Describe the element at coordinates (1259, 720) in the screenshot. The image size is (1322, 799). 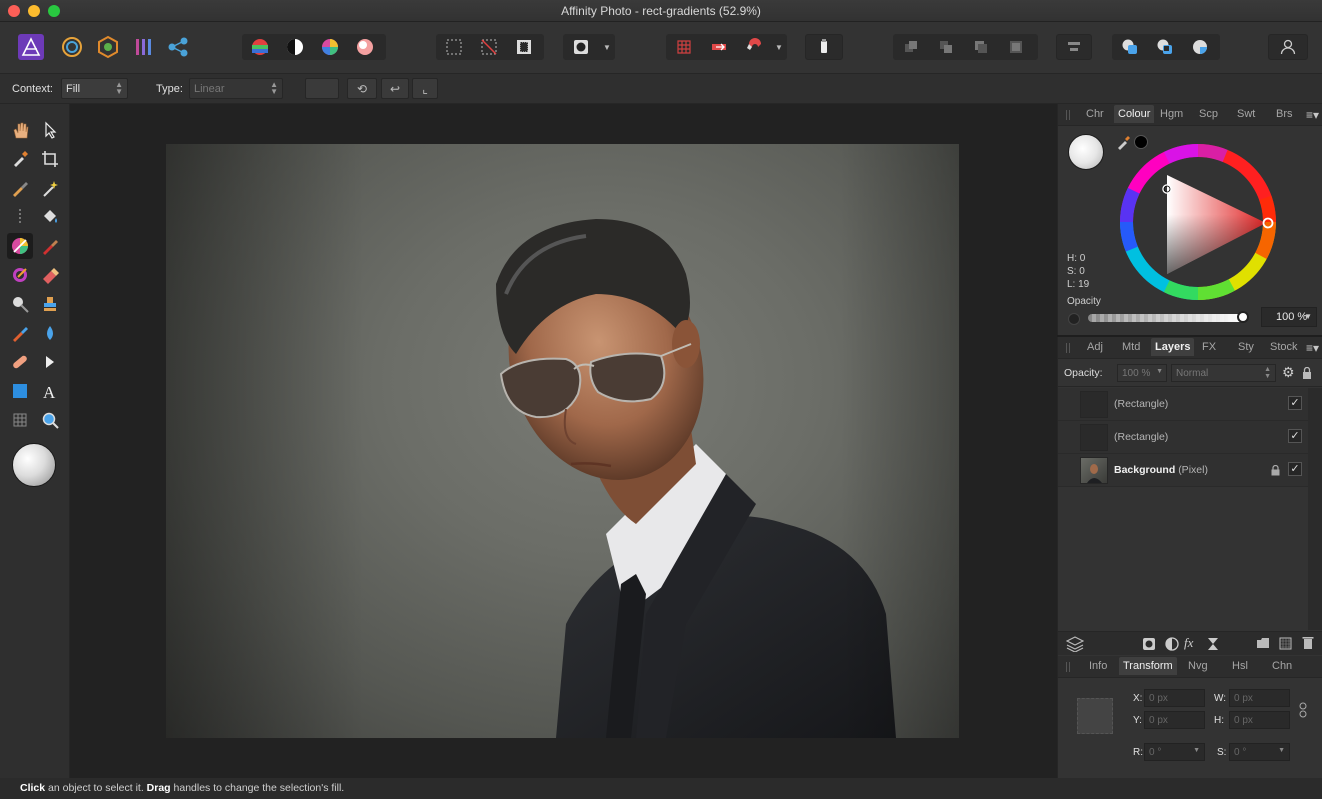
I see `h-field: 0 px` at that location.